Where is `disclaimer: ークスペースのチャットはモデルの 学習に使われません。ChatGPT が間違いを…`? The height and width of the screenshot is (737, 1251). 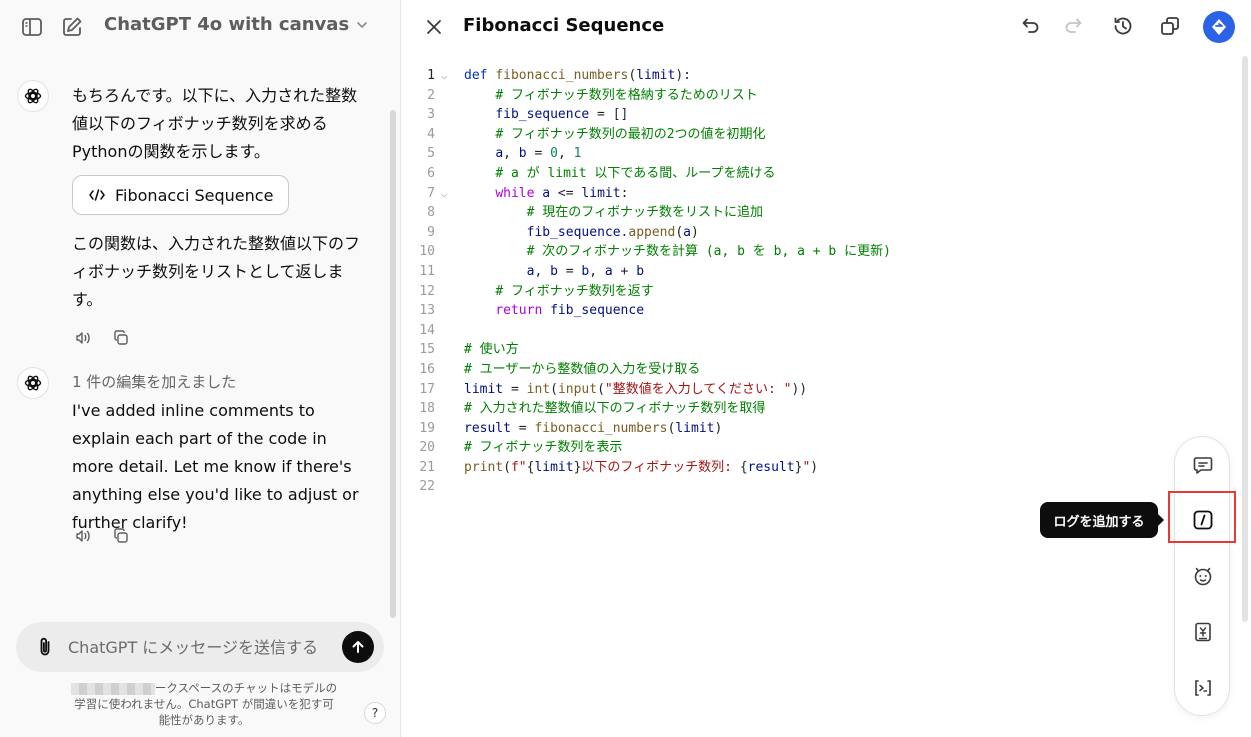
disclaimer: ークスペースのチャットはモデルの 学習に使われません。ChatGPT が間違いを… is located at coordinates (204, 704).